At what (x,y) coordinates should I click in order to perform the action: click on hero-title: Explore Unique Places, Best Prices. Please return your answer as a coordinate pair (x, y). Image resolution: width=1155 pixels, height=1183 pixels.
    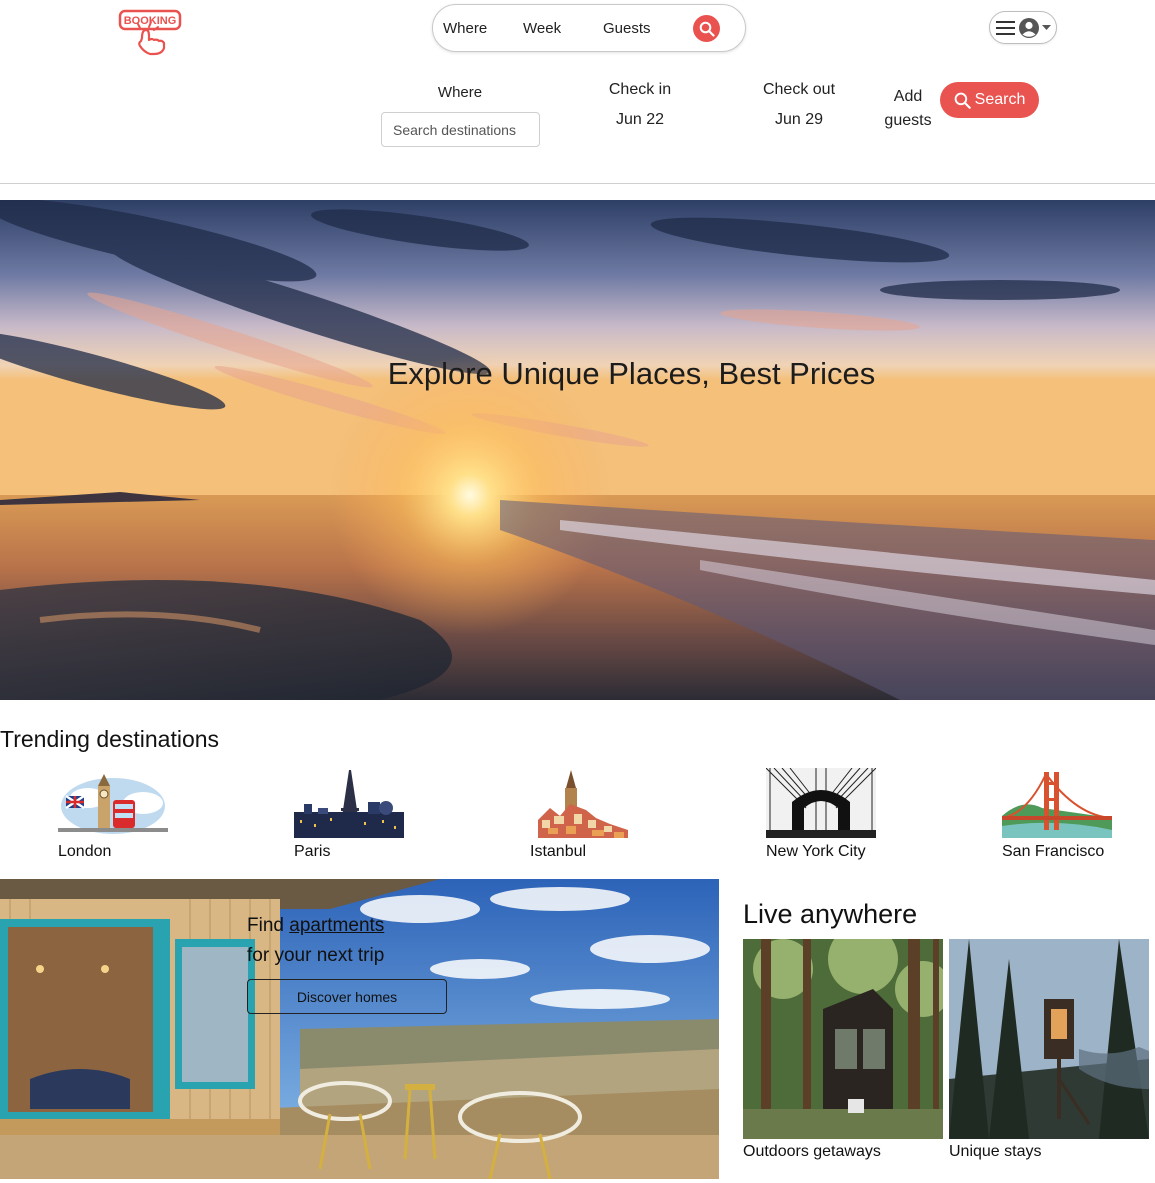
    Looking at the image, I should click on (631, 373).